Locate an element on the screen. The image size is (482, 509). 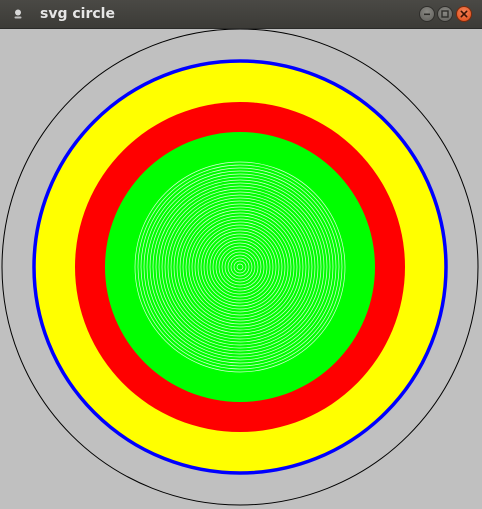
maximize-icon is located at coordinates (445, 14).